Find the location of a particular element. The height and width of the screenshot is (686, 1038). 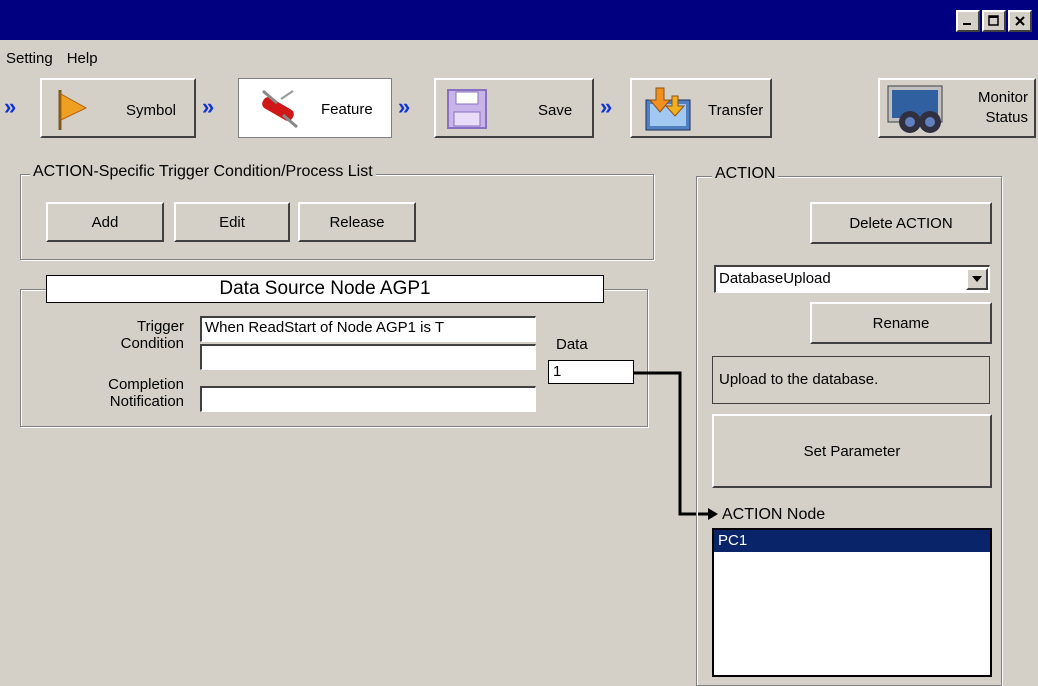

step-save: Save is located at coordinates (514, 108).